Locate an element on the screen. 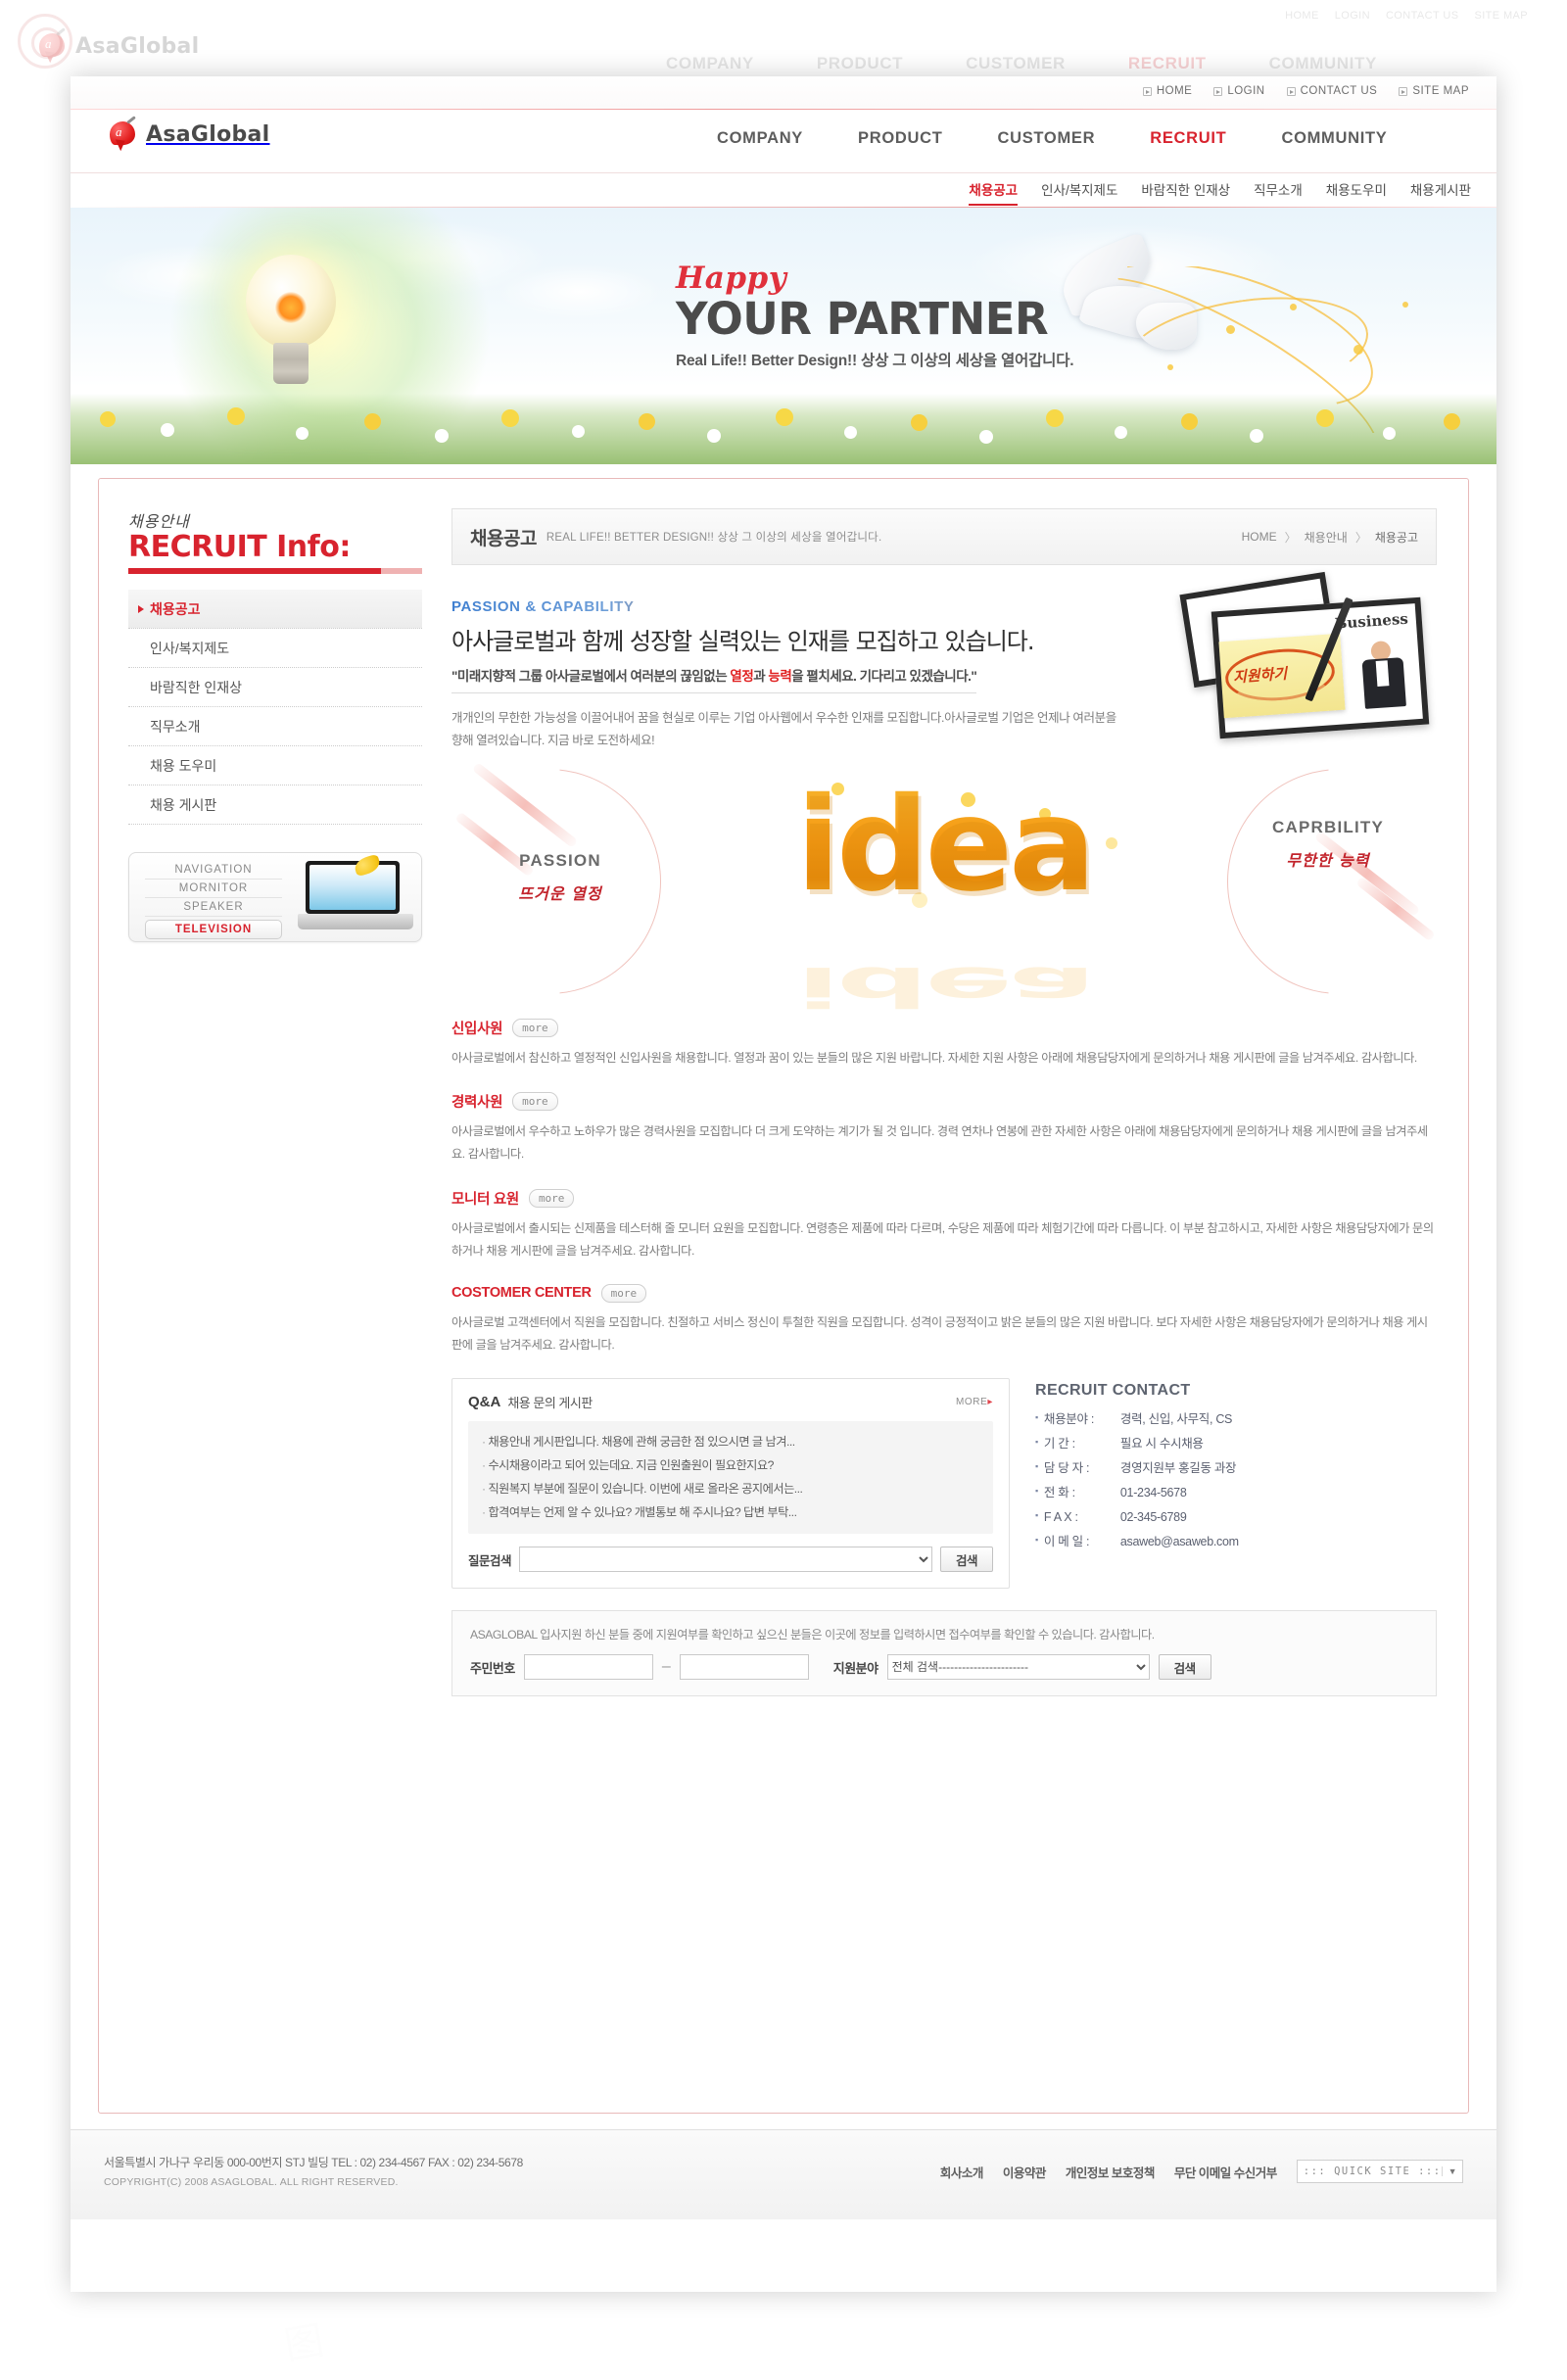  sidebar-item-recruit-notice: 채용공고 is located at coordinates (275, 609).